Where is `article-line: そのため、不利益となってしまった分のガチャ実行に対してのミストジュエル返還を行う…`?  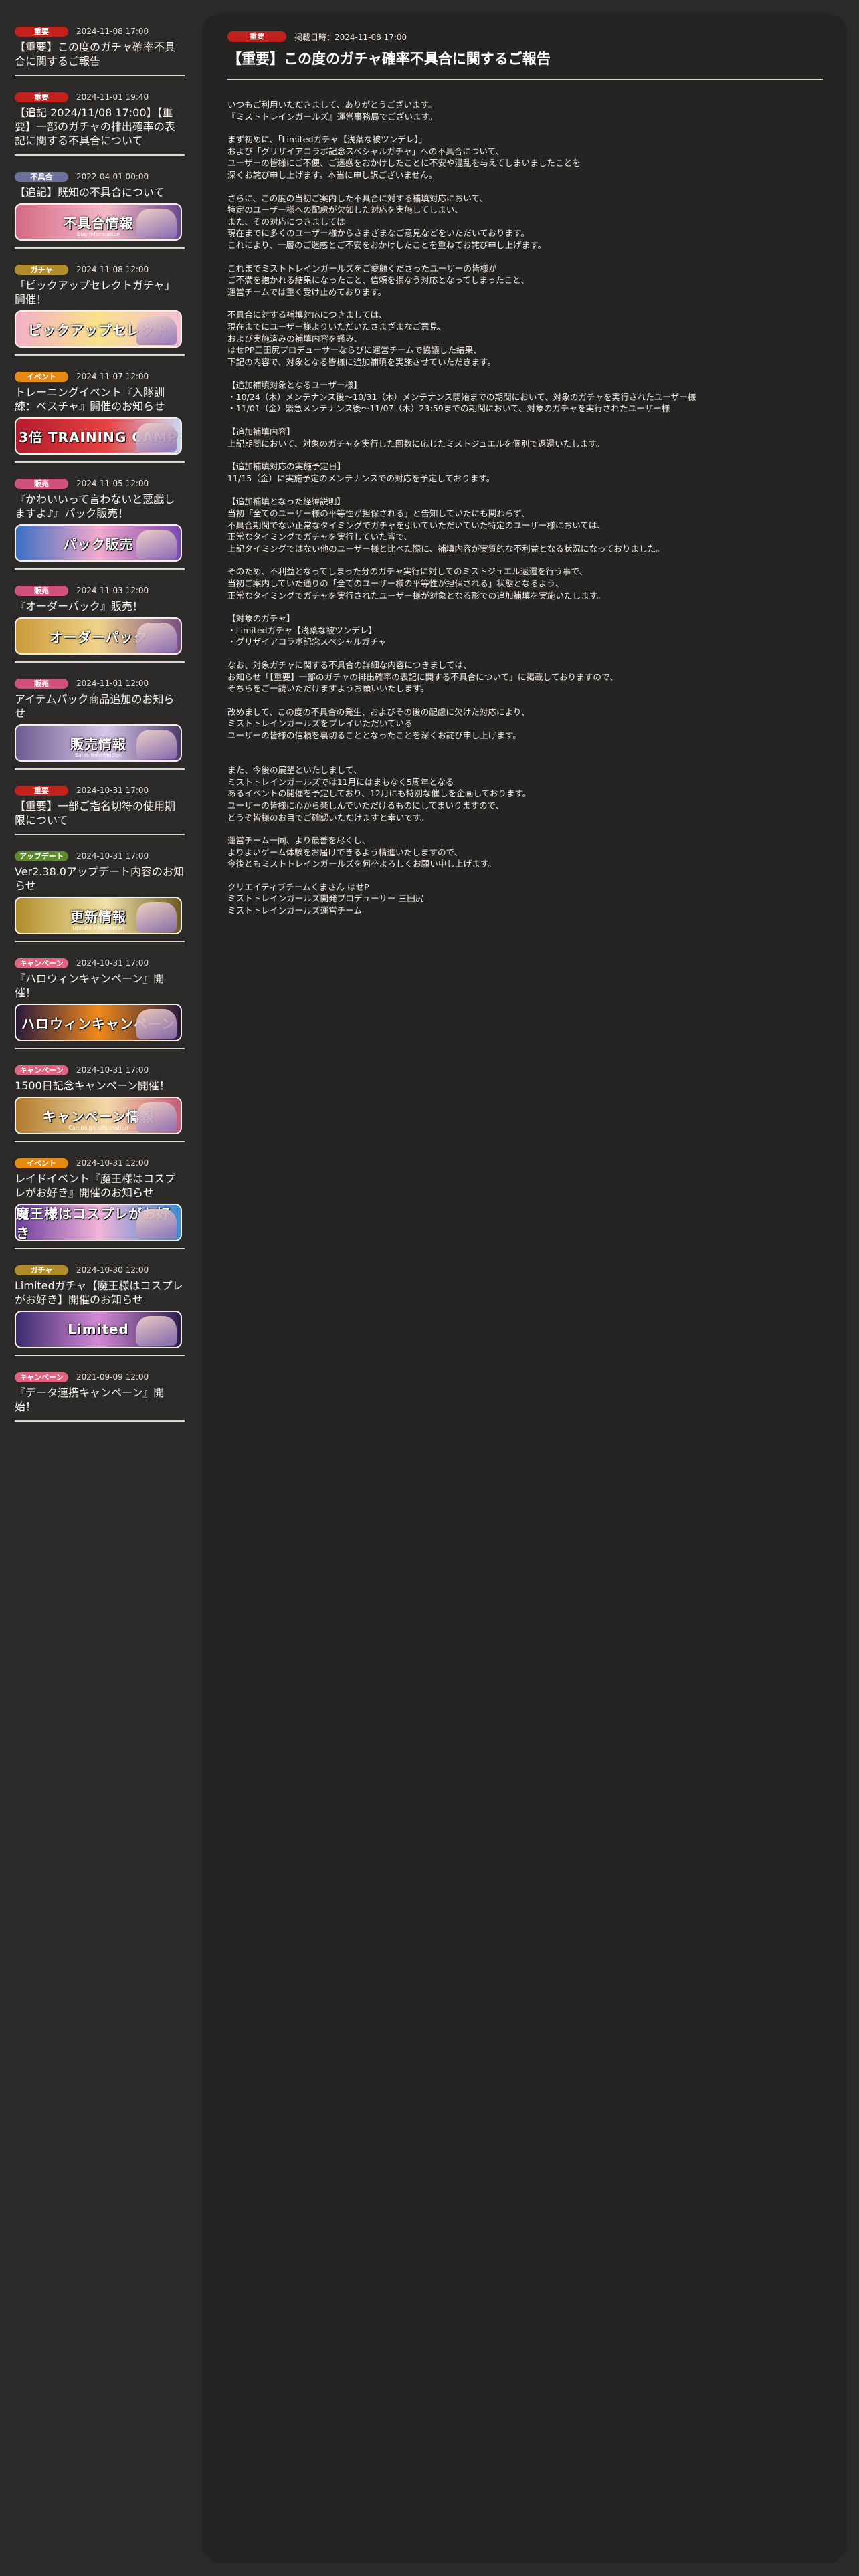 article-line: そのため、不利益となってしまった分のガチャ実行に対してのミストジュエル返還を行う… is located at coordinates (407, 571).